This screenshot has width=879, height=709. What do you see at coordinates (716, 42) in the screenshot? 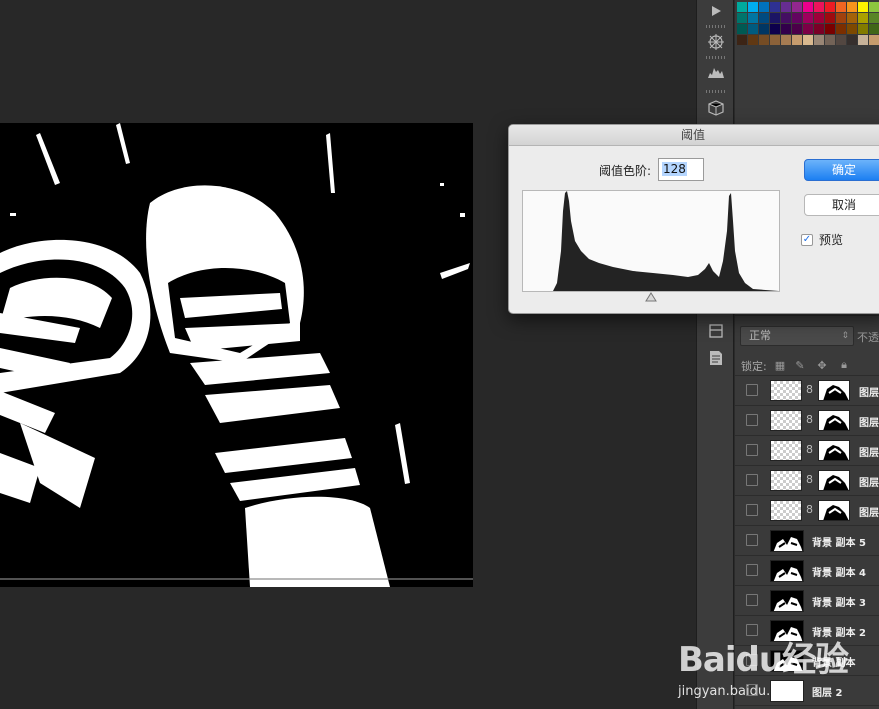
I see `network-icon` at bounding box center [716, 42].